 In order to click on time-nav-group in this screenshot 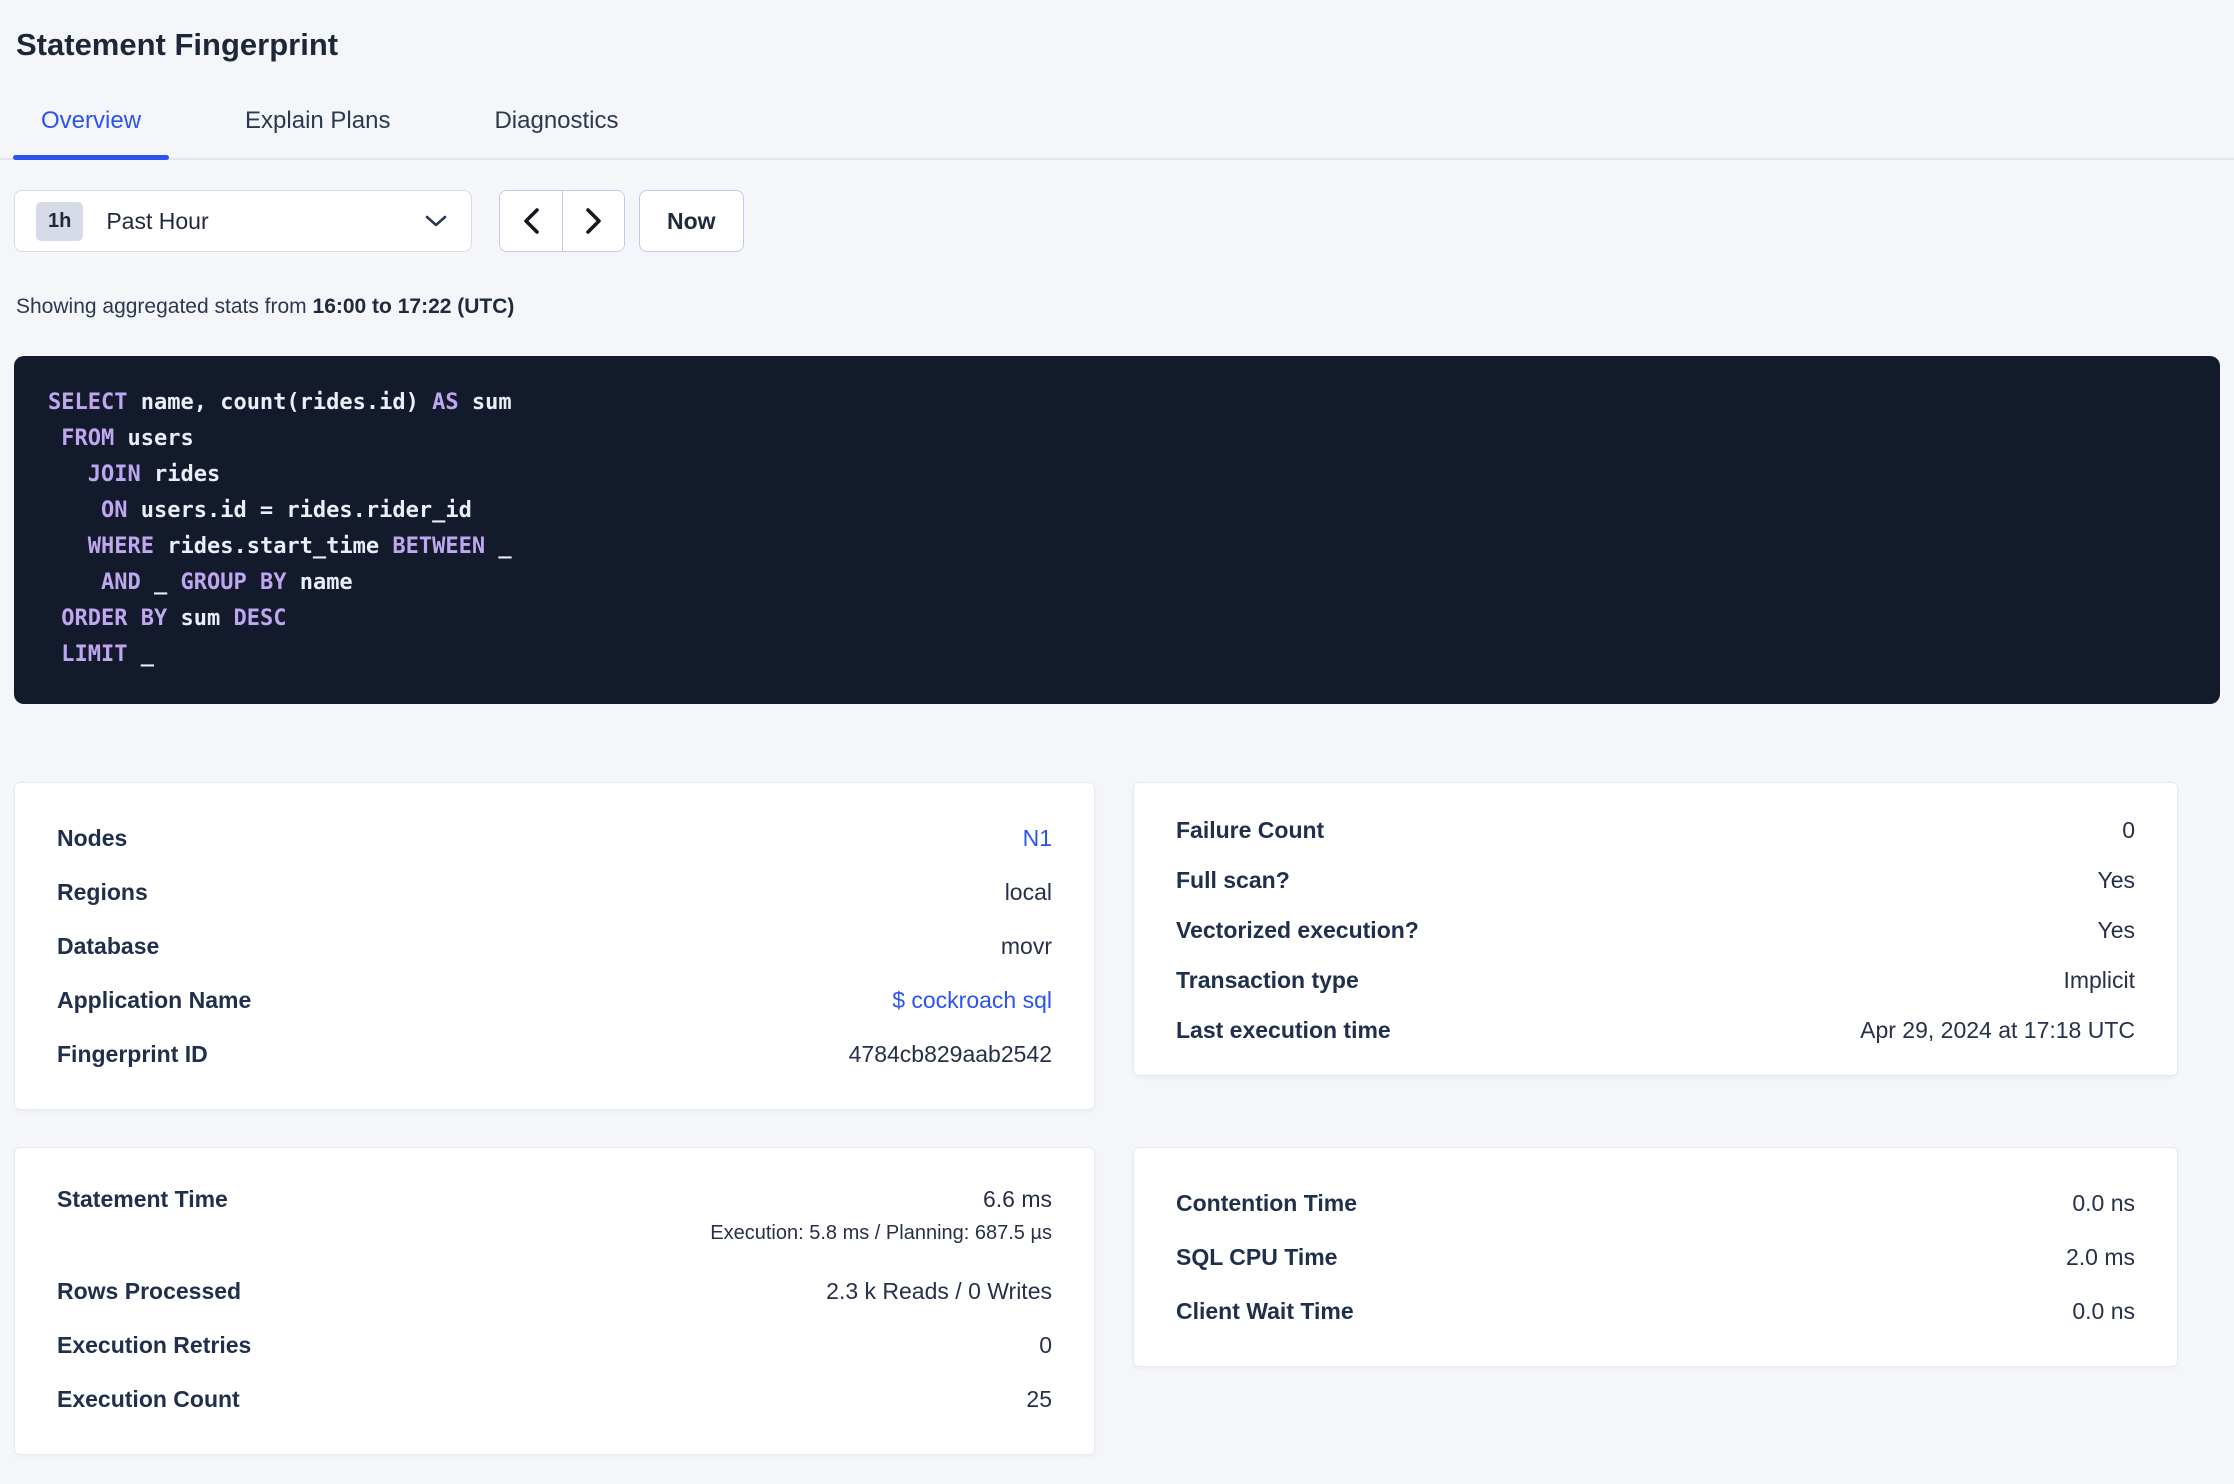, I will do `click(562, 221)`.